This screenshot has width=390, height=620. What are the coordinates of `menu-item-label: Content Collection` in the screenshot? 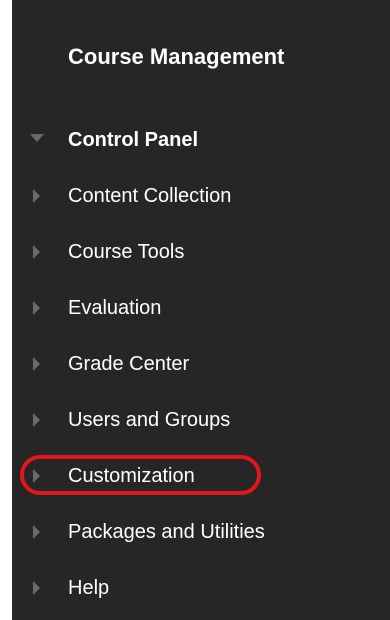 It's located at (150, 195).